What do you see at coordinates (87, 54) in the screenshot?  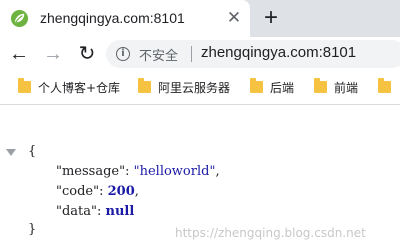 I see `reload-button: ↻` at bounding box center [87, 54].